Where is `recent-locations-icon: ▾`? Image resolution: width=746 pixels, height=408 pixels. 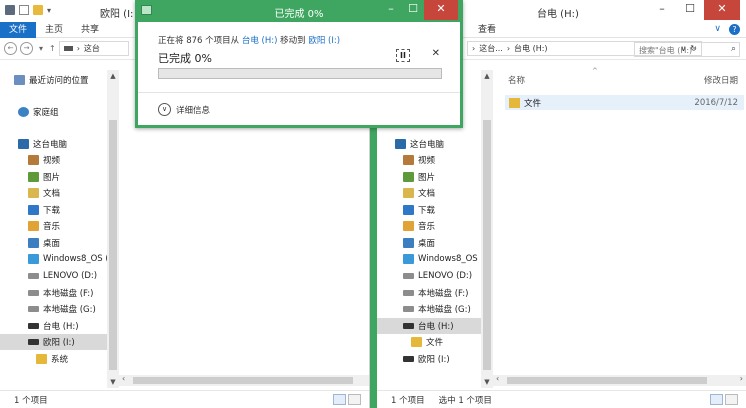 recent-locations-icon: ▾ is located at coordinates (41, 48).